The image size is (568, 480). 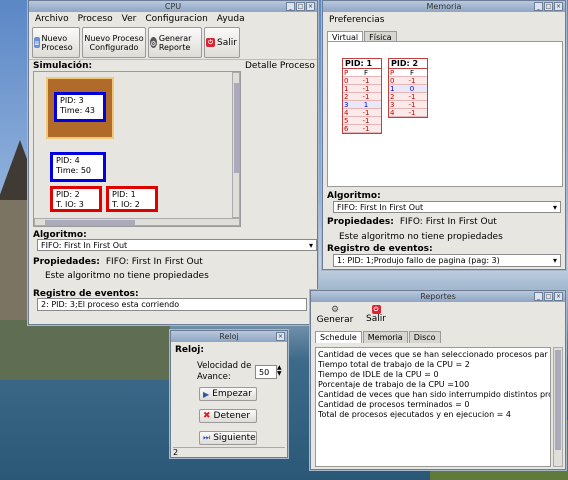 What do you see at coordinates (394, 364) in the screenshot?
I see `report-line: Tiempo total de trabajo de la CPU = 2` at bounding box center [394, 364].